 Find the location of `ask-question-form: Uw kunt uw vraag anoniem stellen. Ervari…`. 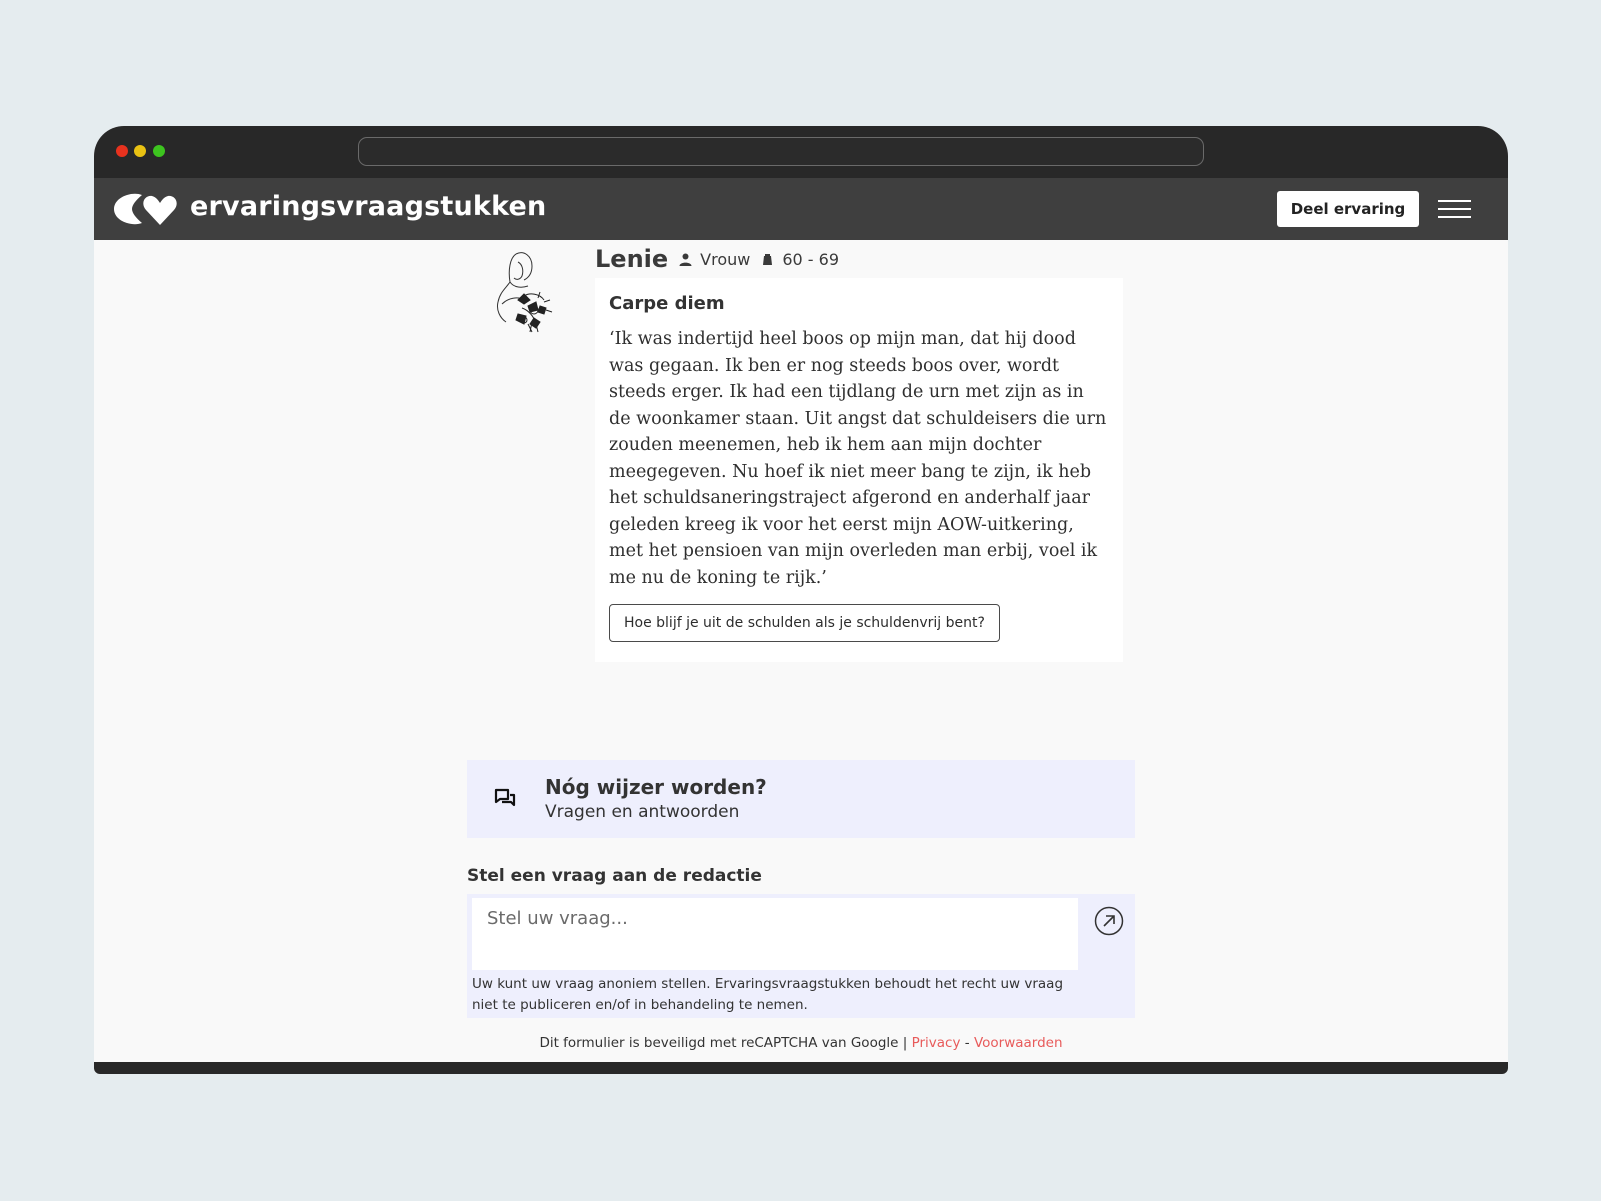

ask-question-form: Uw kunt uw vraag anoniem stellen. Ervari… is located at coordinates (801, 956).